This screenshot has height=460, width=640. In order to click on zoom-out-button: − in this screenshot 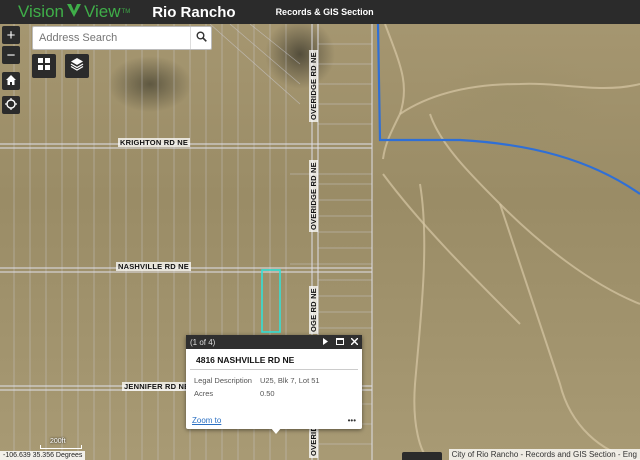, I will do `click(11, 55)`.